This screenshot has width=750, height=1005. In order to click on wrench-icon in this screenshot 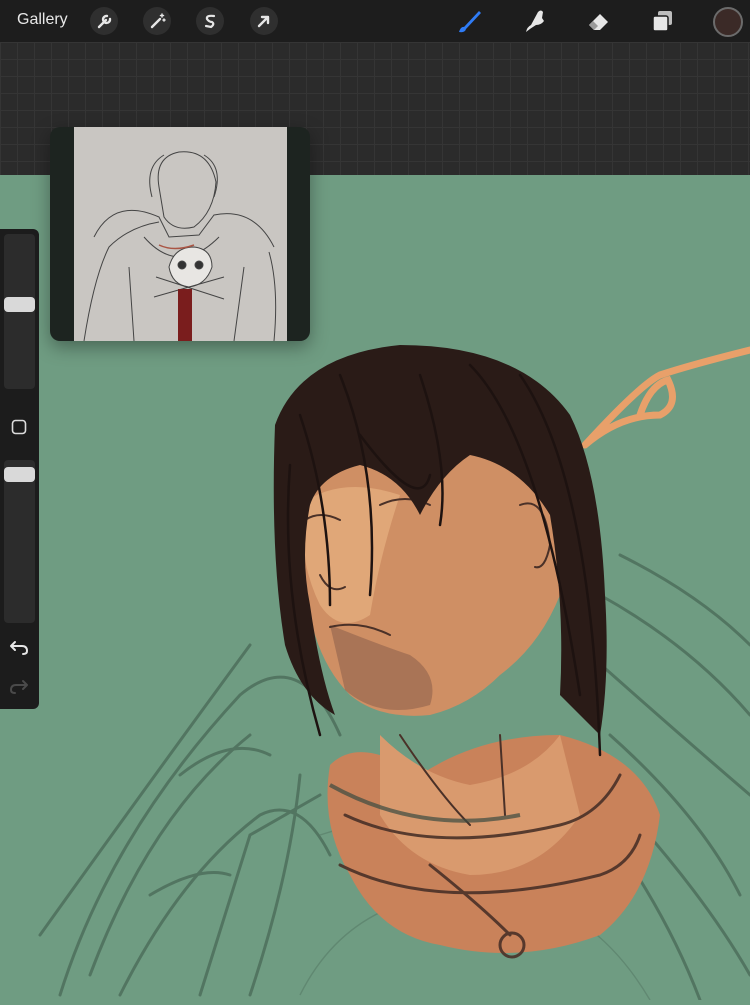, I will do `click(104, 21)`.